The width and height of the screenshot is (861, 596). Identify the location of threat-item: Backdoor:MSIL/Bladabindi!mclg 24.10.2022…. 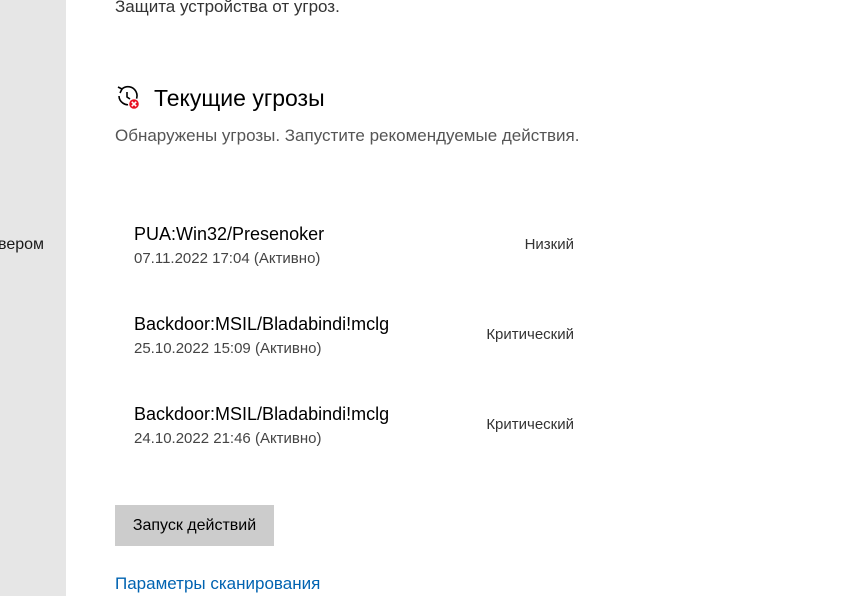
(354, 446).